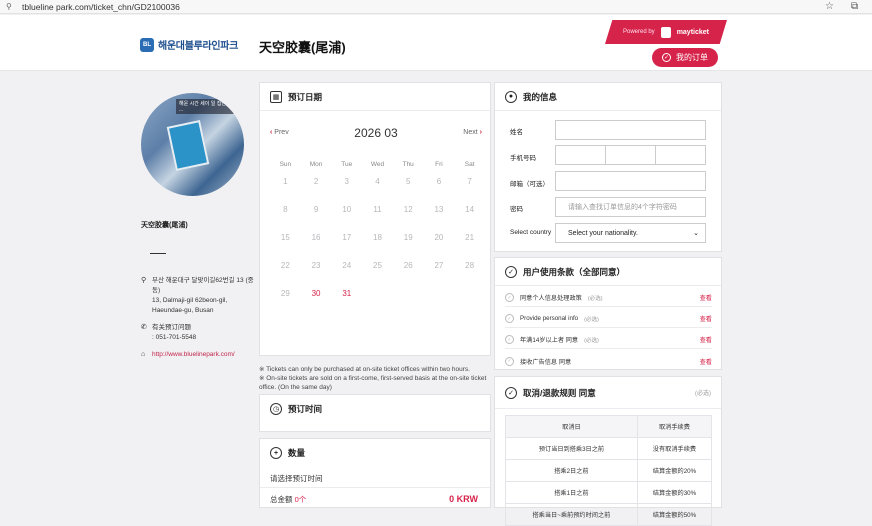 The height and width of the screenshot is (526, 872). Describe the element at coordinates (540, 96) in the screenshot. I see `my-info-title: 我的信息` at that location.